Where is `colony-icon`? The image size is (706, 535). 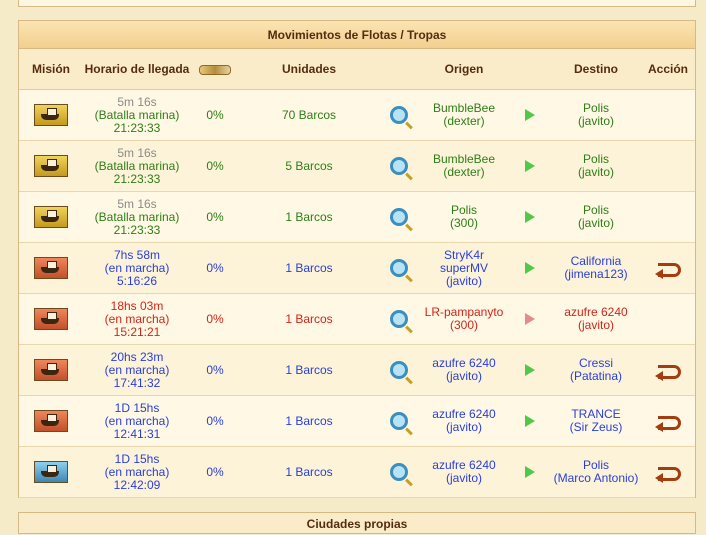 colony-icon is located at coordinates (51, 472).